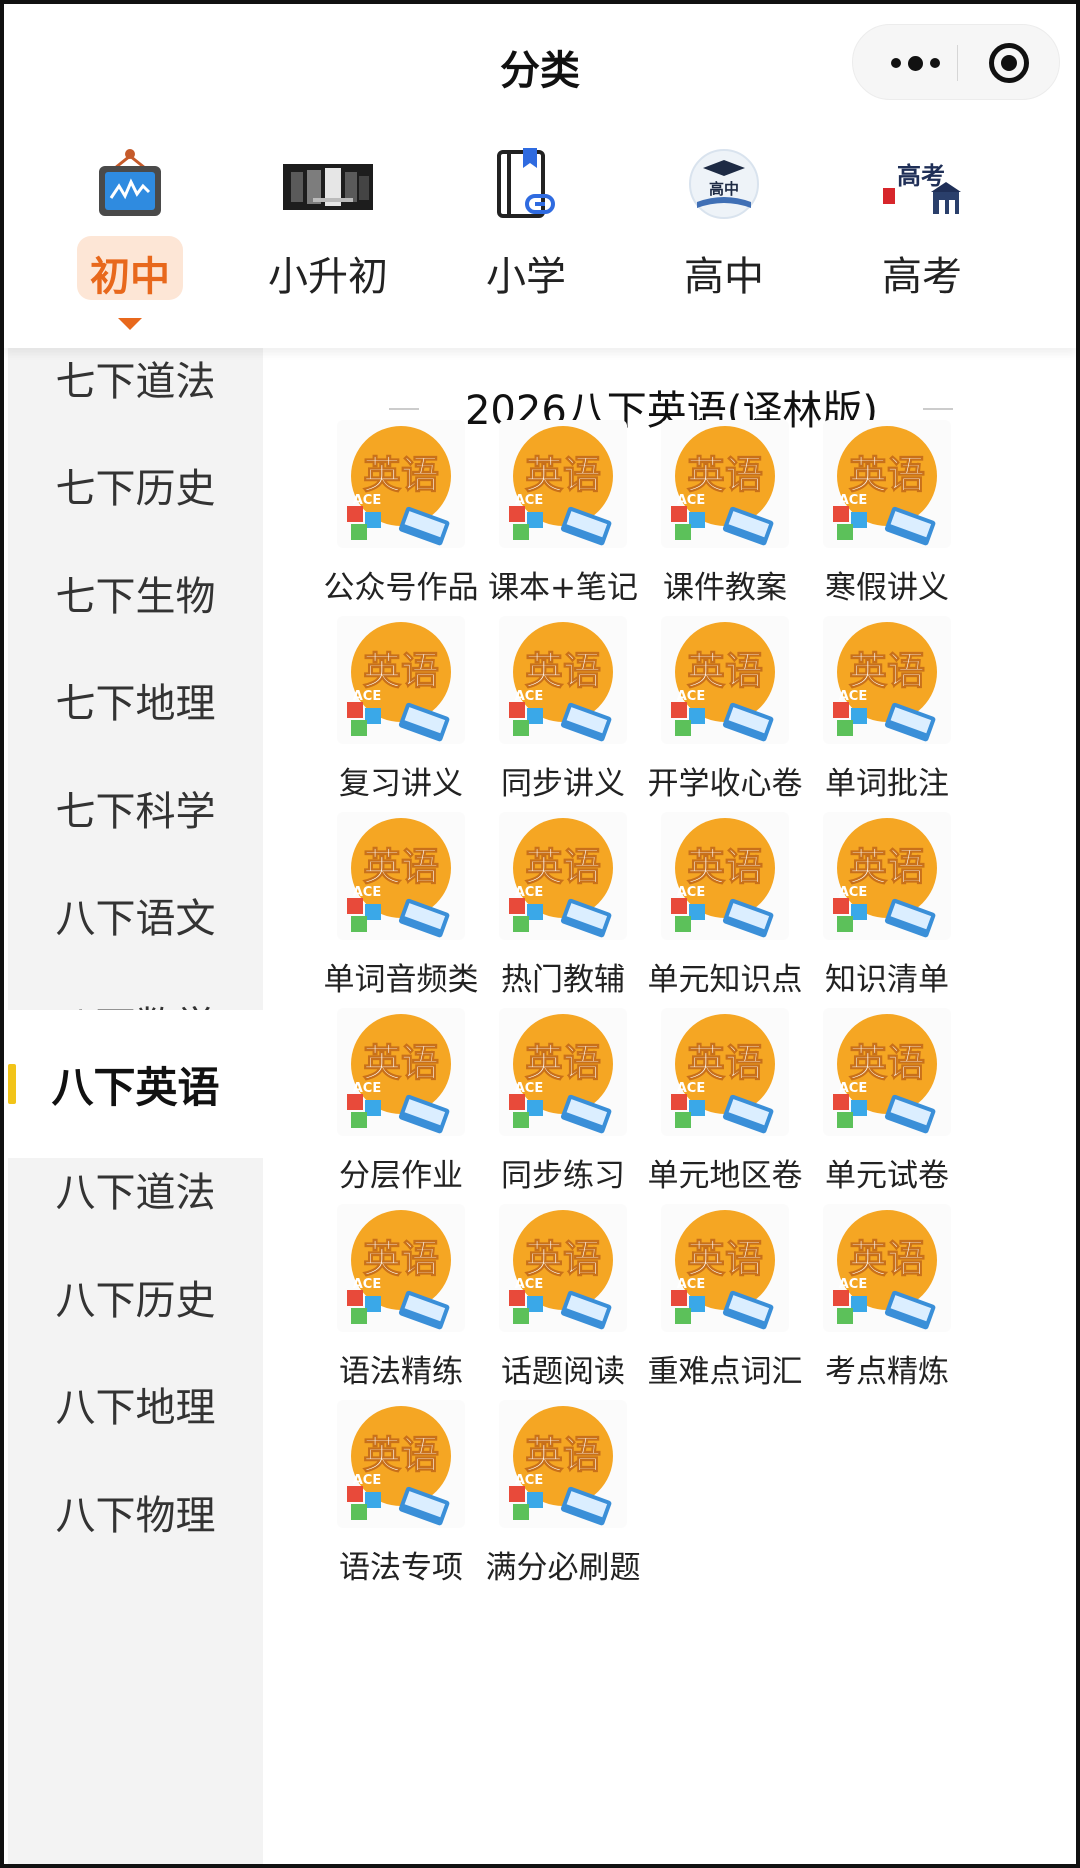 This screenshot has width=1080, height=1868. Describe the element at coordinates (328, 187) in the screenshot. I see `promo-banner-icon` at that location.